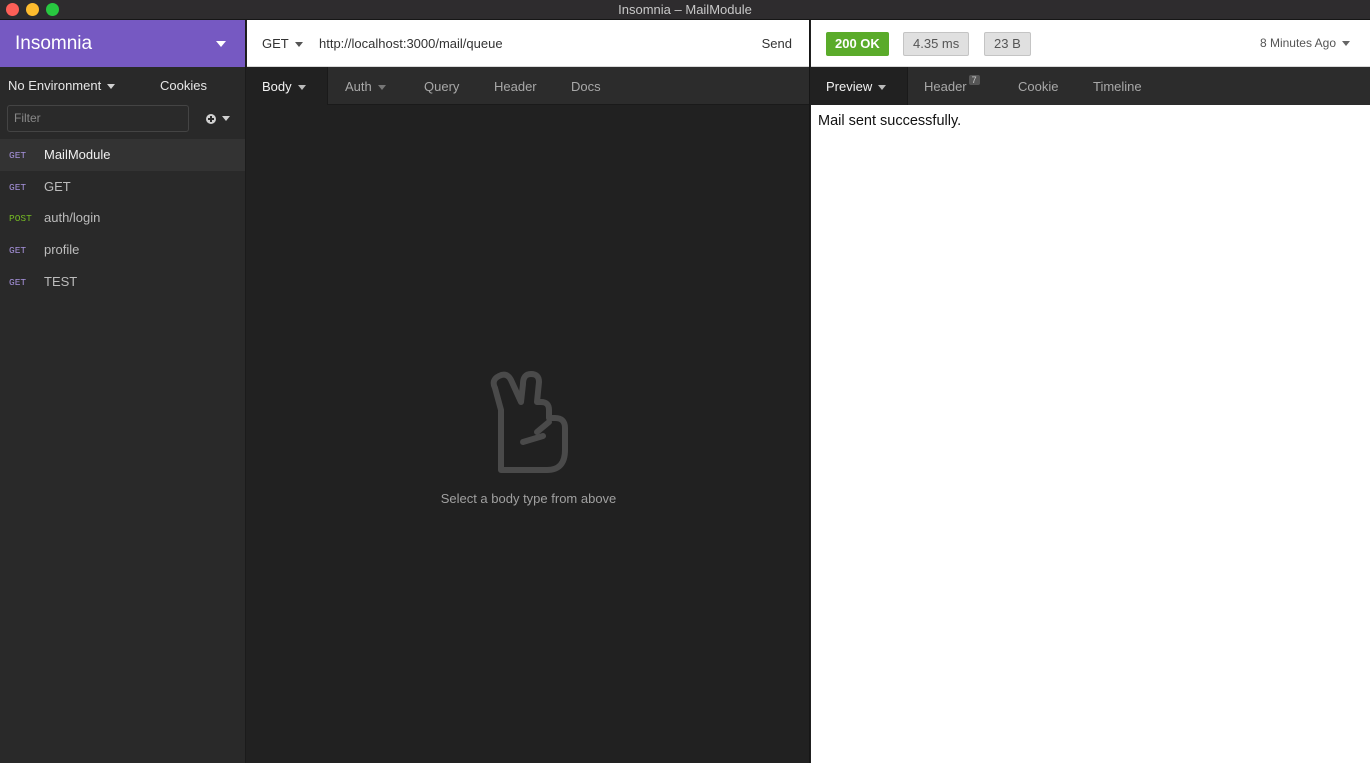  Describe the element at coordinates (211, 118) in the screenshot. I see `plus-circle-icon` at that location.